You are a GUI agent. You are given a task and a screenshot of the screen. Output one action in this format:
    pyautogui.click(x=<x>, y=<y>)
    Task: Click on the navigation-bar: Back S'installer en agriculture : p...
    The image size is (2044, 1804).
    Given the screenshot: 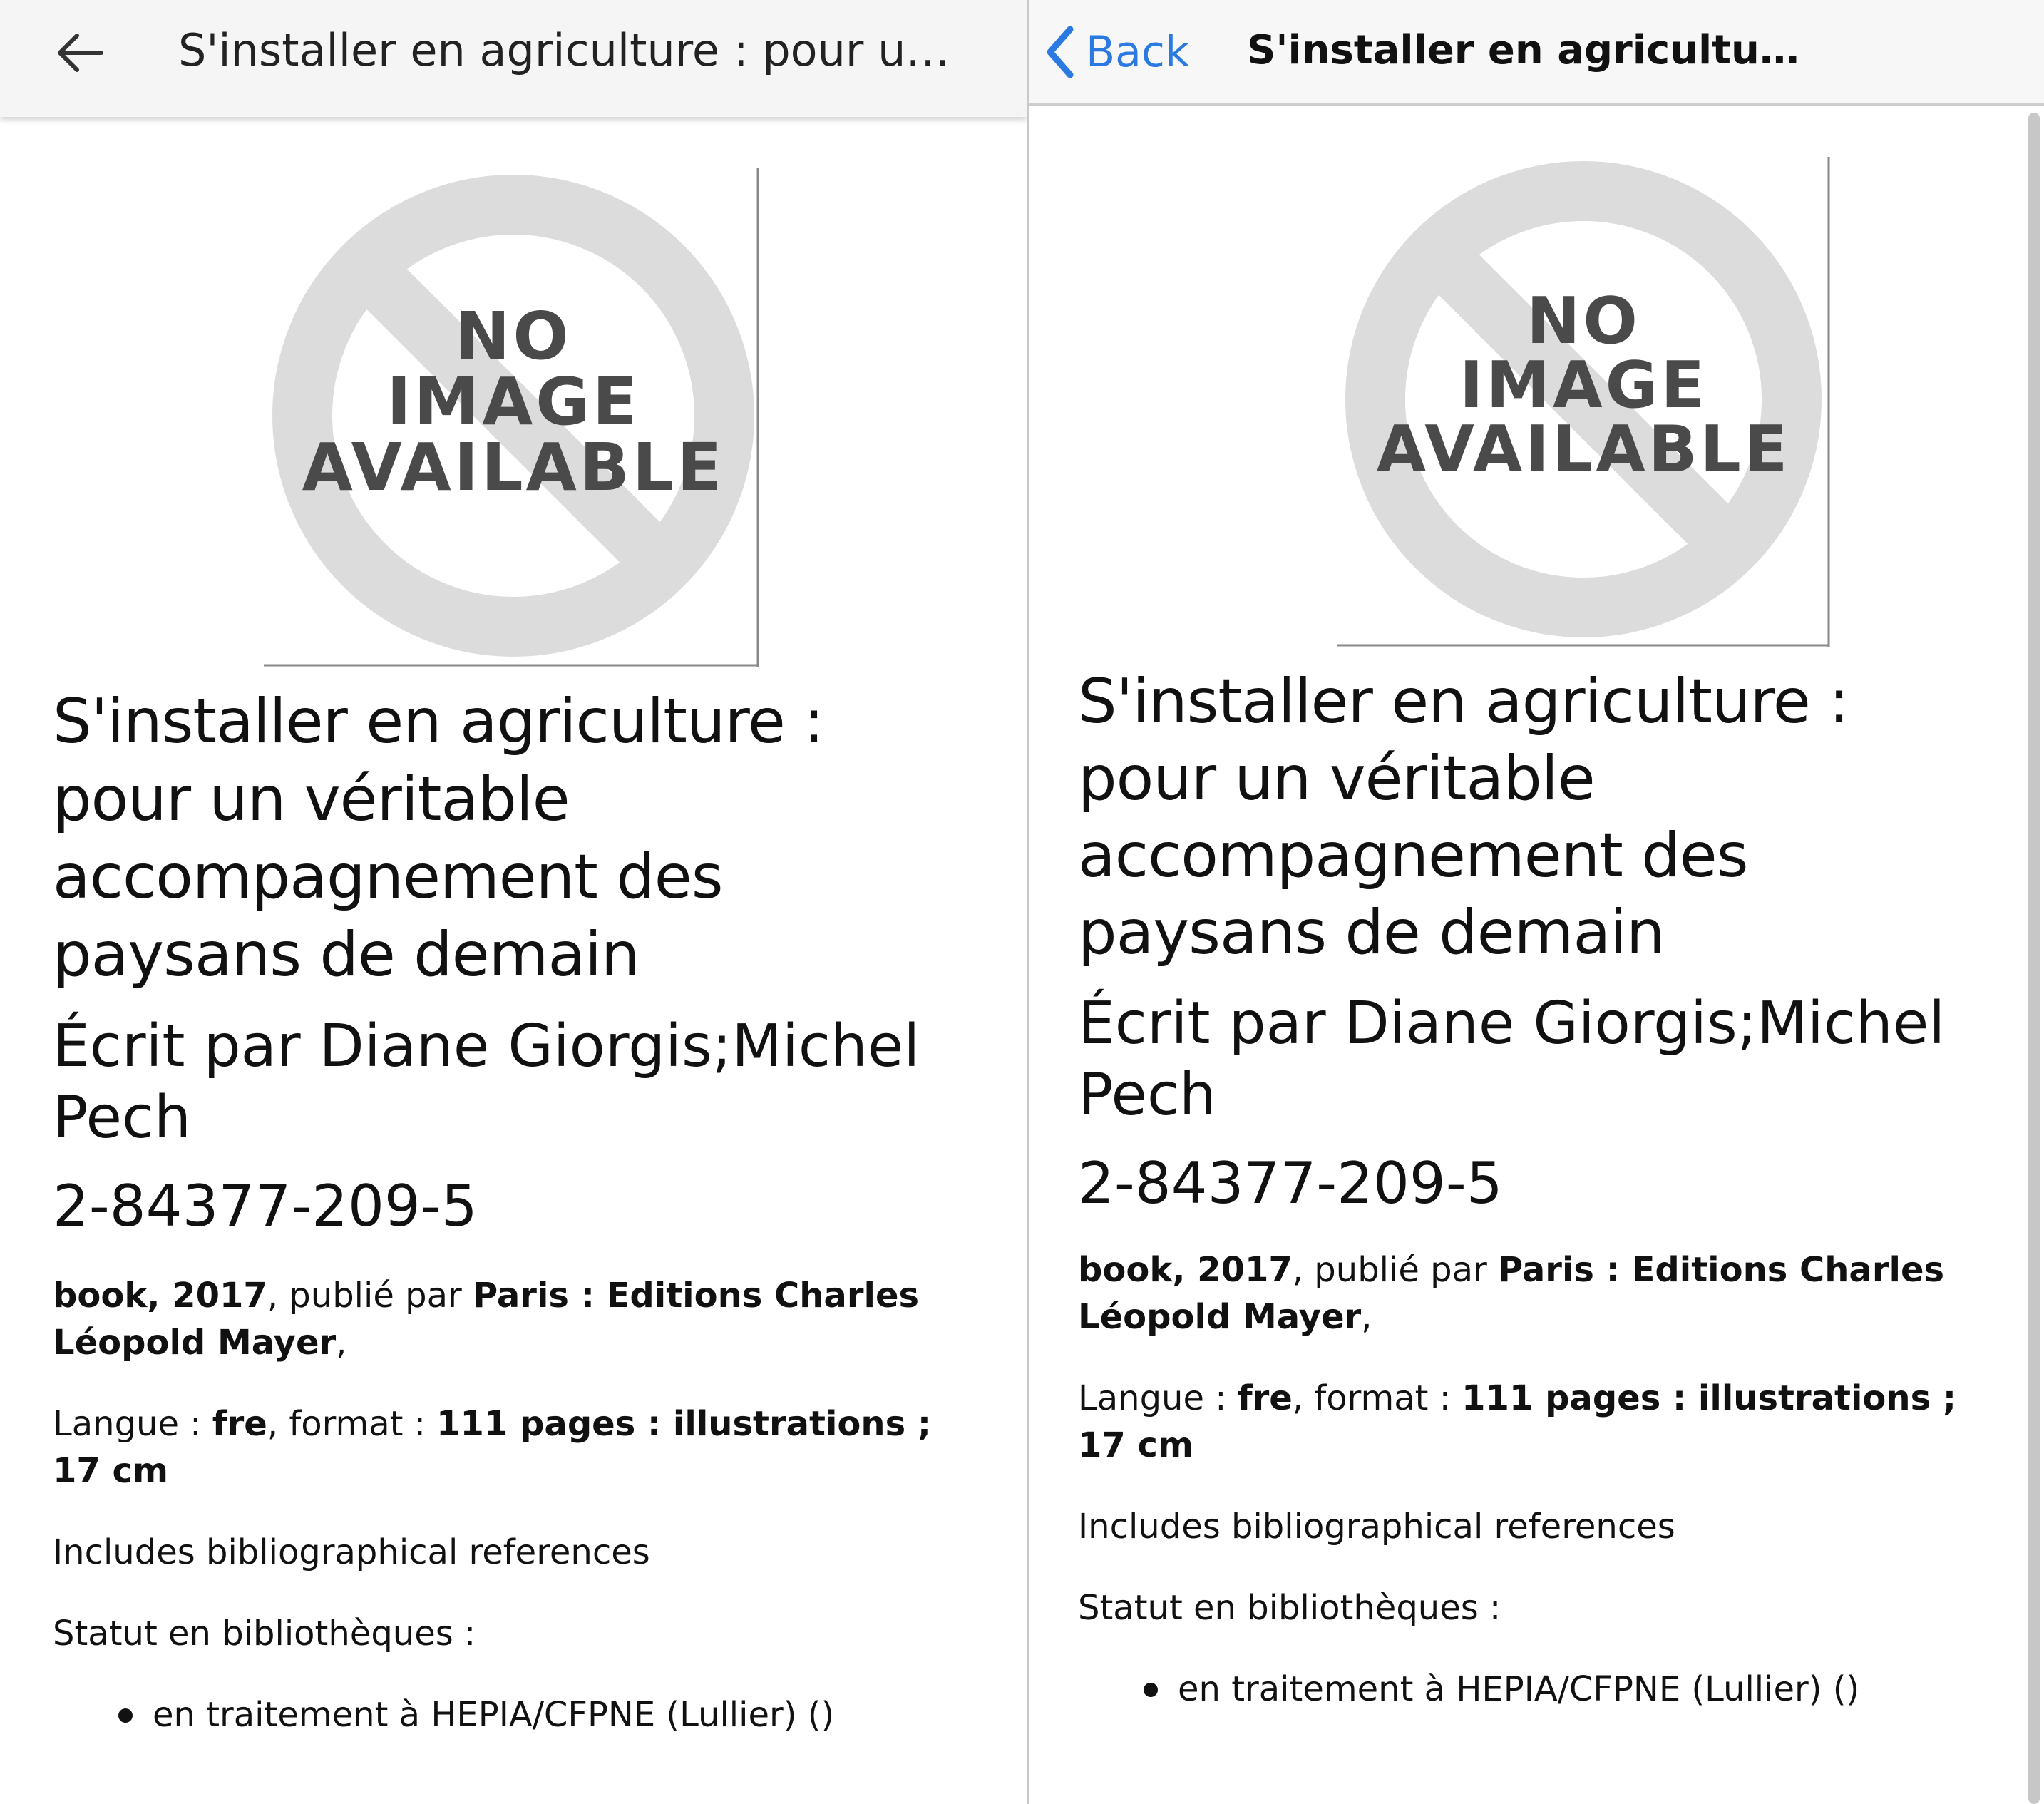 What is the action you would take?
    pyautogui.click(x=1536, y=53)
    